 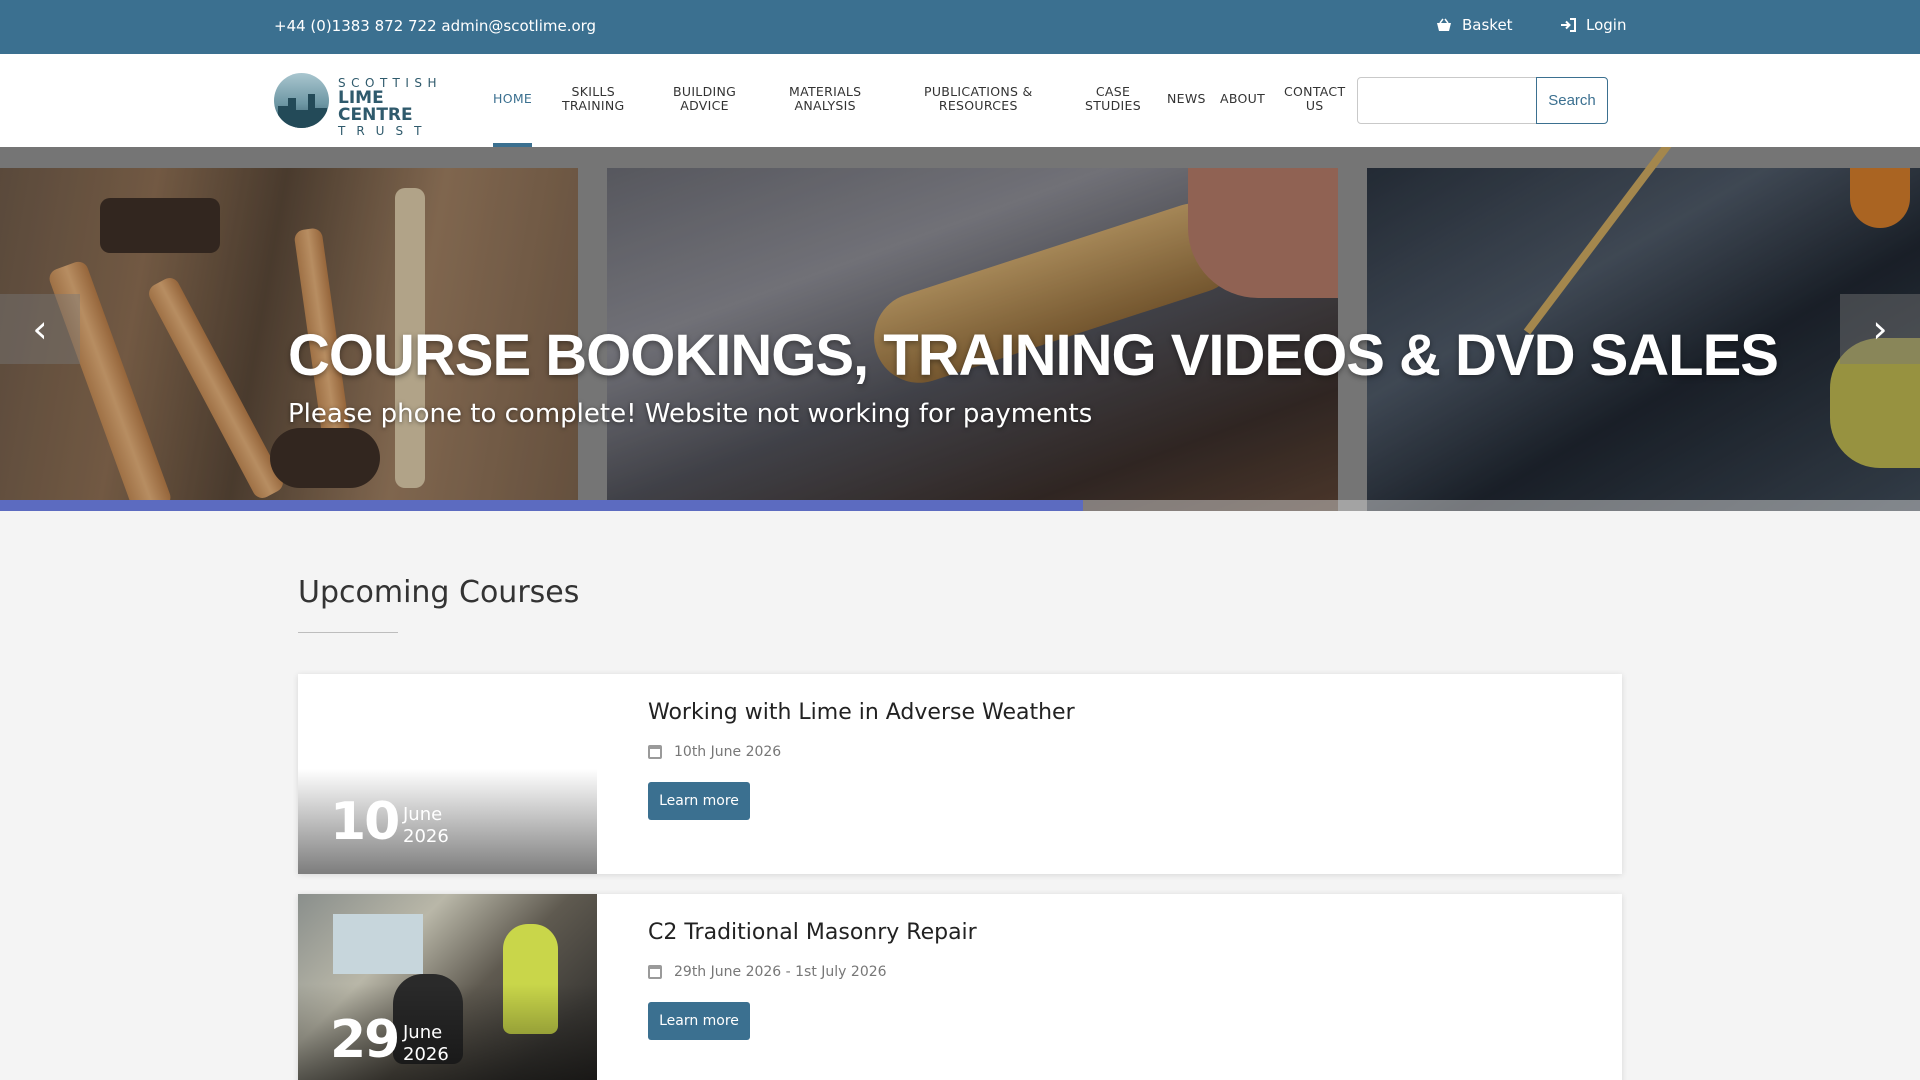 I want to click on search-button: Search, so click(x=1572, y=100).